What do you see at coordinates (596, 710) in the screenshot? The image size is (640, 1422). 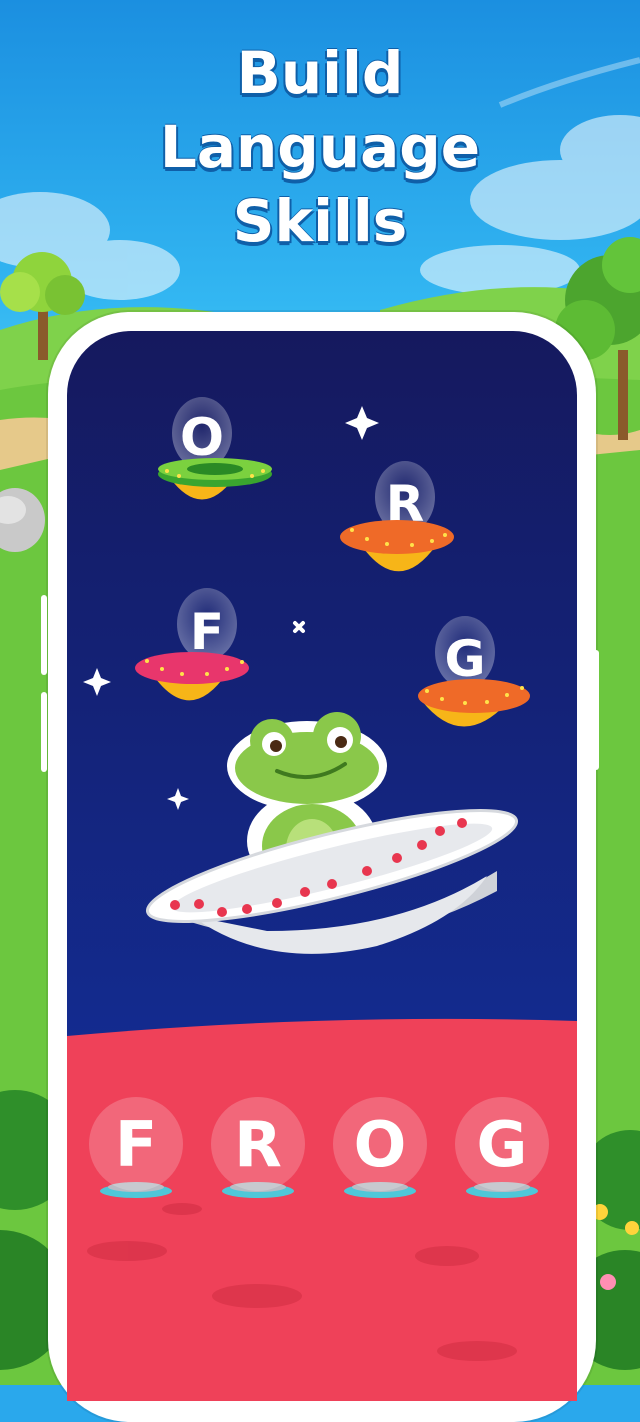 I see `phone-power-button` at bounding box center [596, 710].